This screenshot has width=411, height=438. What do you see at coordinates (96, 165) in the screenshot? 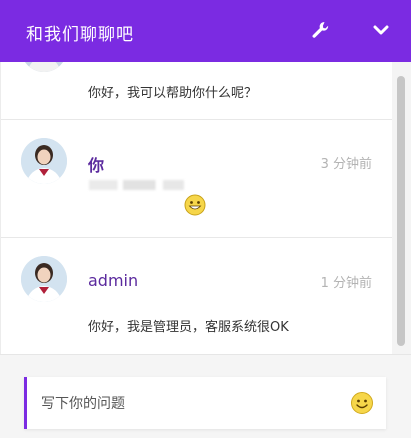
I see `sender-name: 你` at bounding box center [96, 165].